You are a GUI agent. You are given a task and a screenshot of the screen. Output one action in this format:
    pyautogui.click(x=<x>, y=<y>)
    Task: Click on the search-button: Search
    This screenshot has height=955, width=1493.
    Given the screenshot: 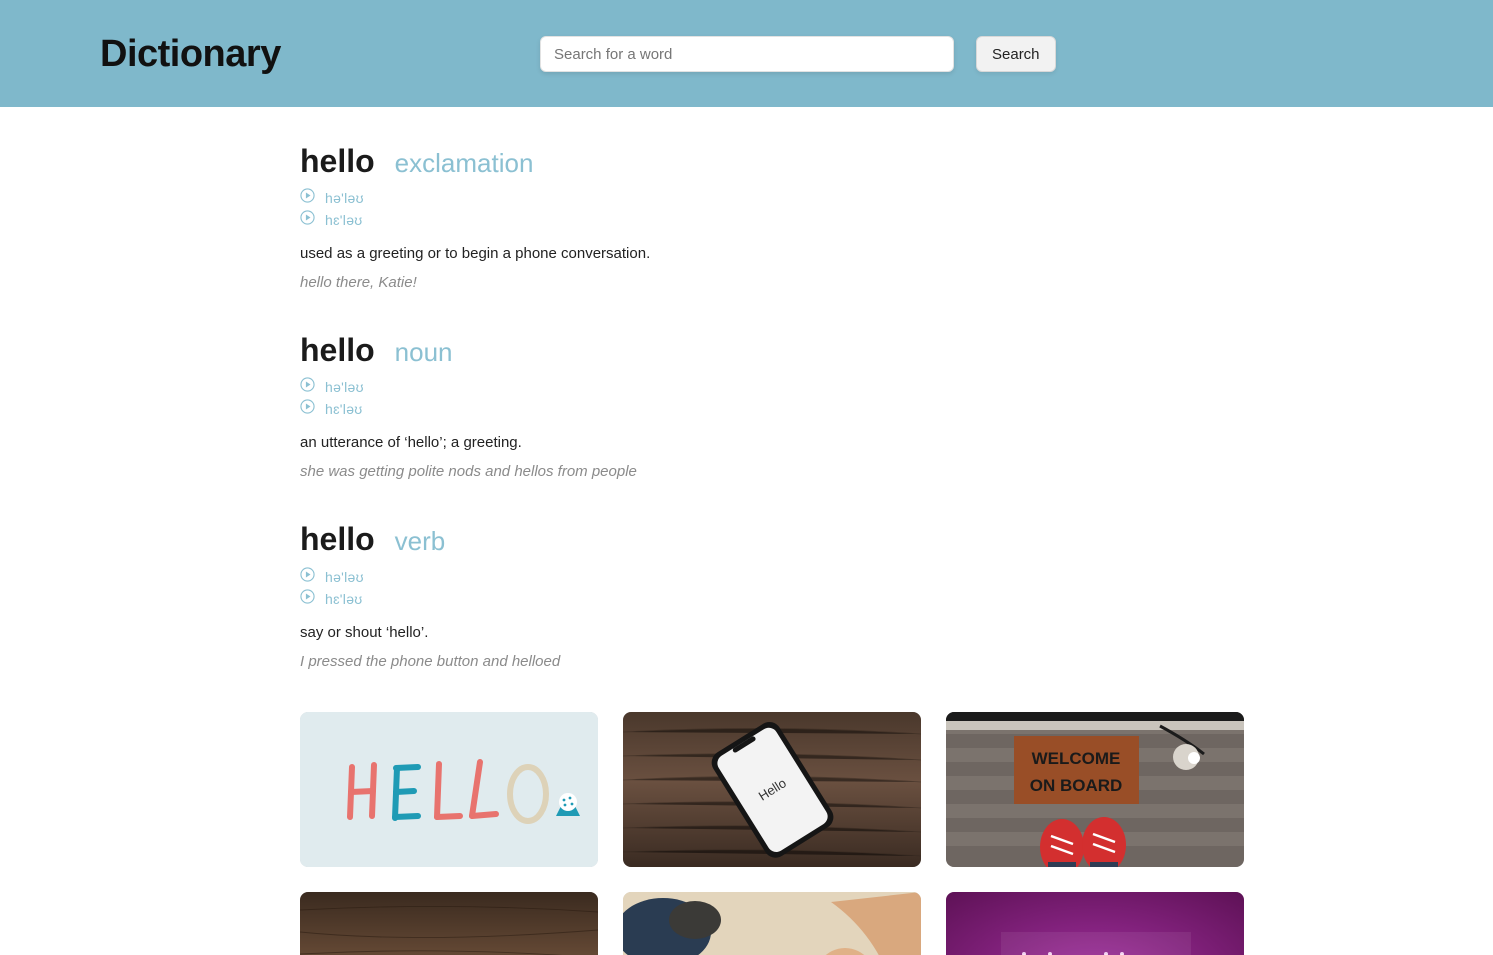 What is the action you would take?
    pyautogui.click(x=1016, y=54)
    